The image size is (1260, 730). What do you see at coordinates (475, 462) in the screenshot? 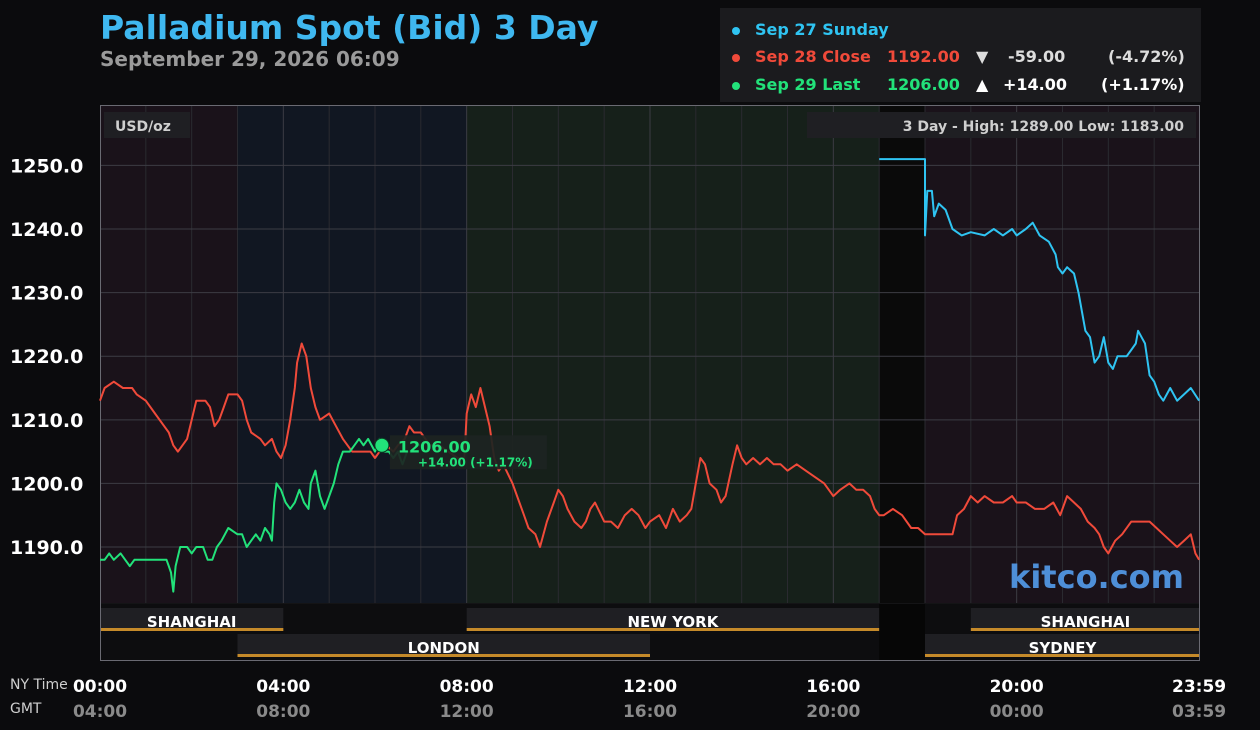
I see `last-value-change: +14.00 (+1.17%)` at bounding box center [475, 462].